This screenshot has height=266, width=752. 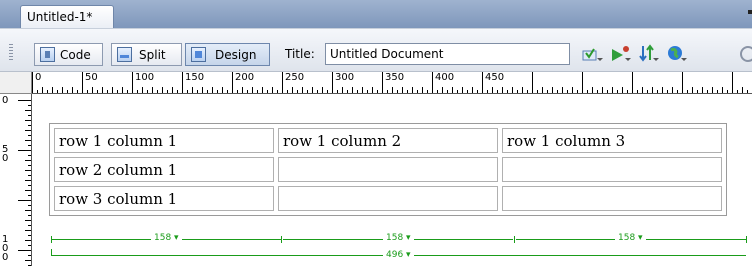 I want to click on hruler-label: 0, so click(x=38, y=77).